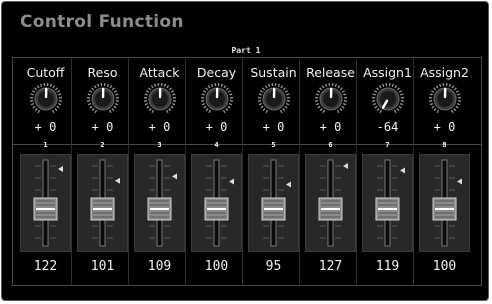 The width and height of the screenshot is (492, 304). What do you see at coordinates (330, 266) in the screenshot?
I see `fader-value: 127` at bounding box center [330, 266].